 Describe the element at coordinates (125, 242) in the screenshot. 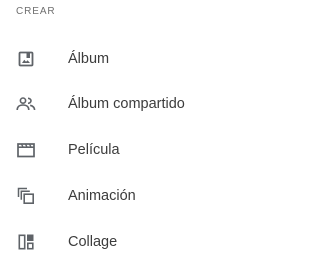

I see `menu-item-collage: Collage` at that location.